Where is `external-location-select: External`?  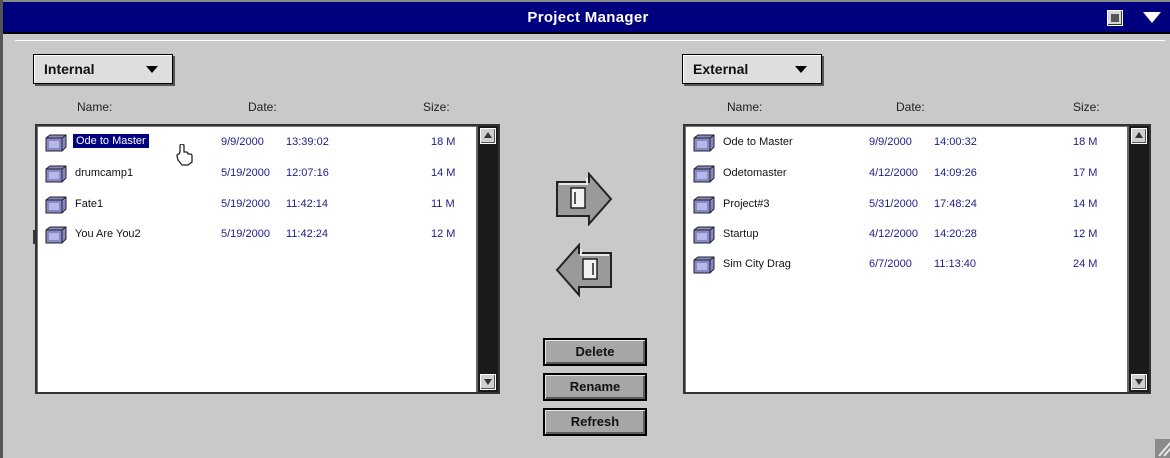
external-location-select: External is located at coordinates (752, 69).